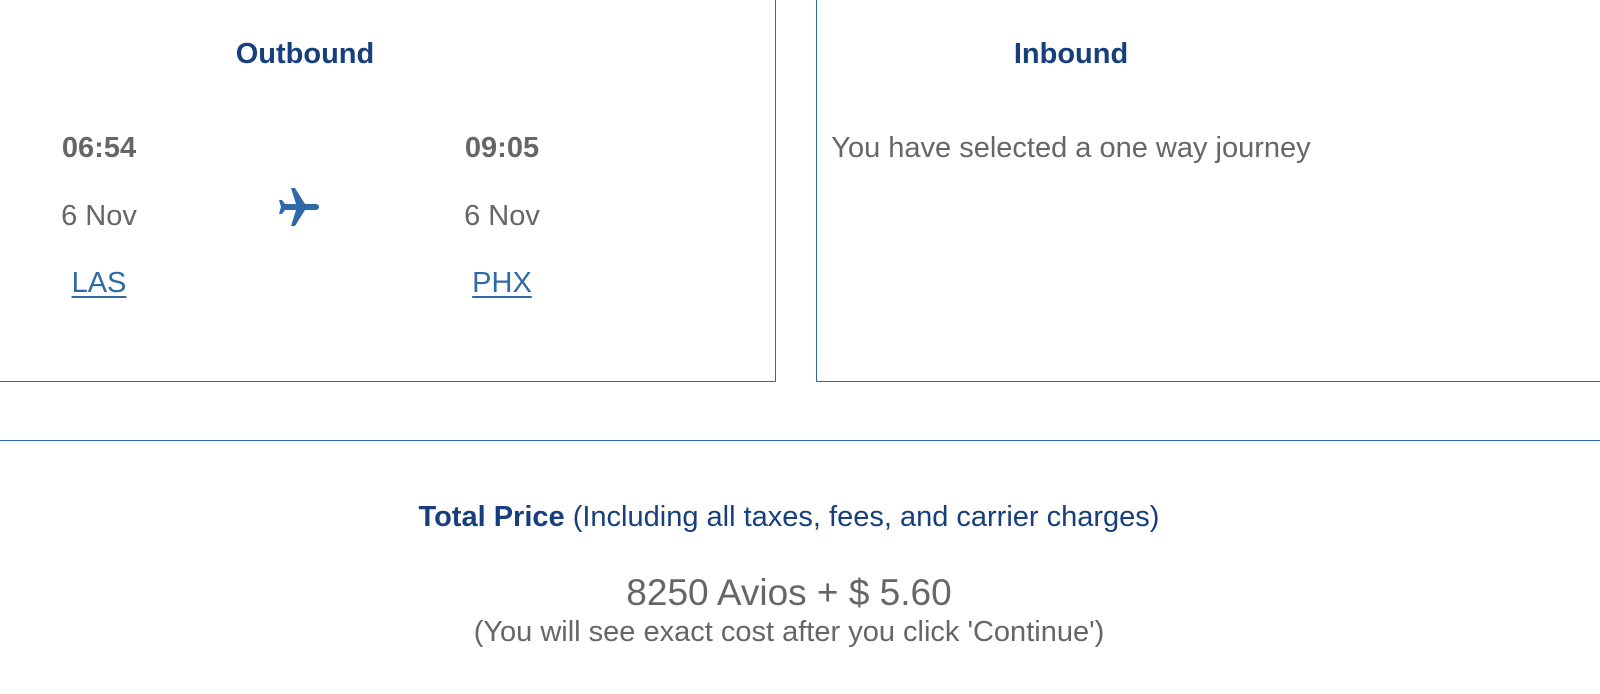  What do you see at coordinates (1071, 148) in the screenshot?
I see `one-way-message: You have selected a one way journey` at bounding box center [1071, 148].